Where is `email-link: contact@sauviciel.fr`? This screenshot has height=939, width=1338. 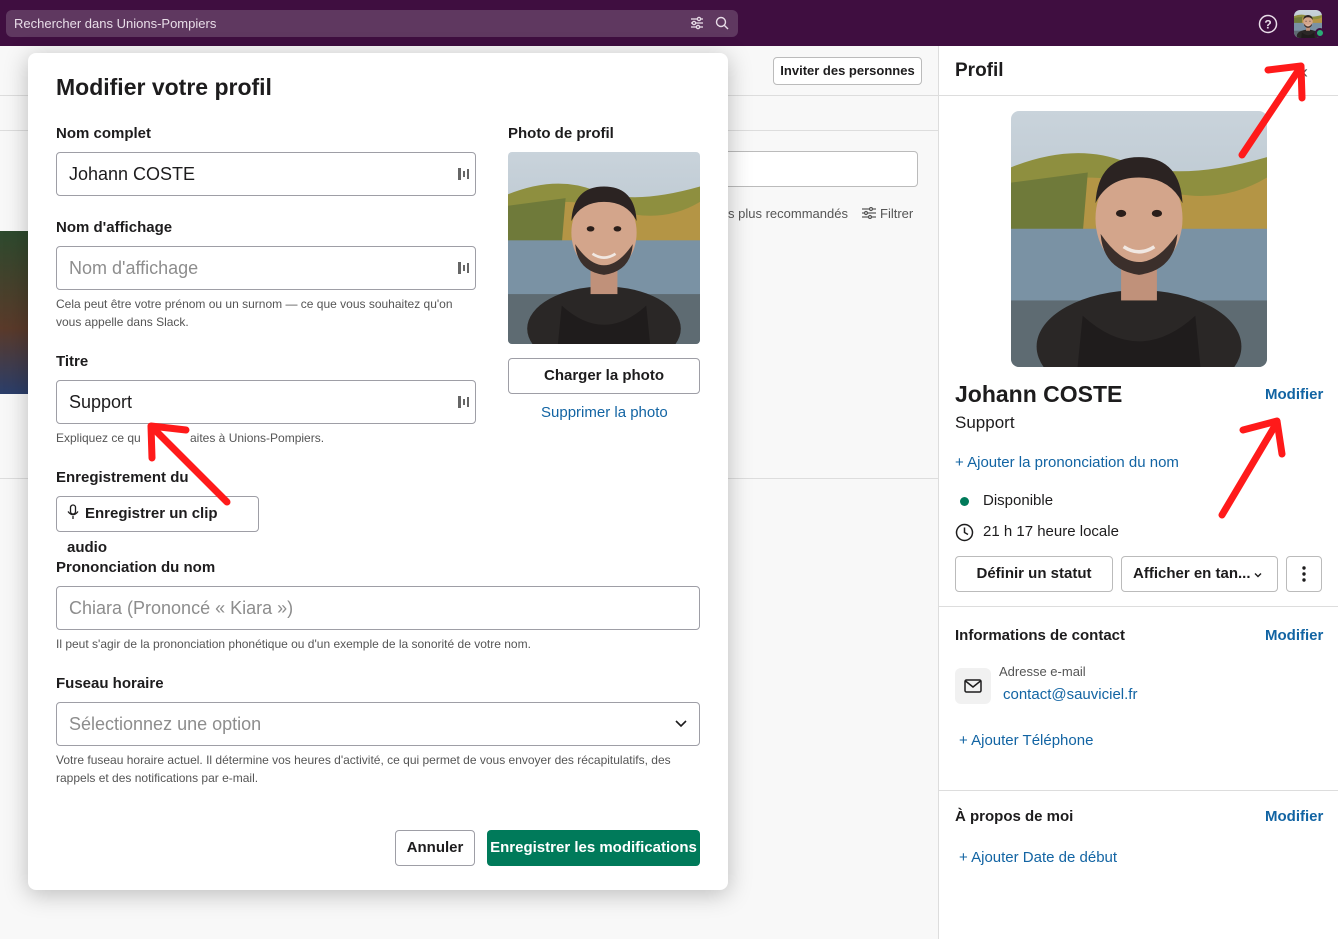
email-link: contact@sauviciel.fr is located at coordinates (1070, 694).